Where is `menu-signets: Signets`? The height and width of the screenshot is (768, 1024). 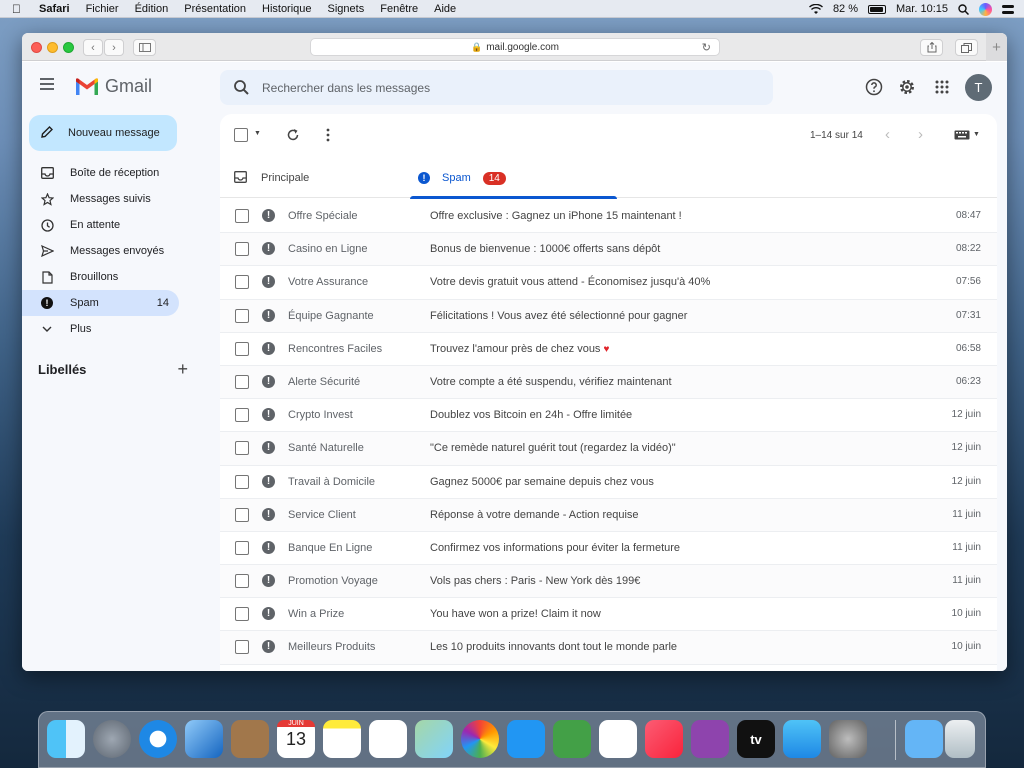
menu-signets: Signets is located at coordinates (346, 9).